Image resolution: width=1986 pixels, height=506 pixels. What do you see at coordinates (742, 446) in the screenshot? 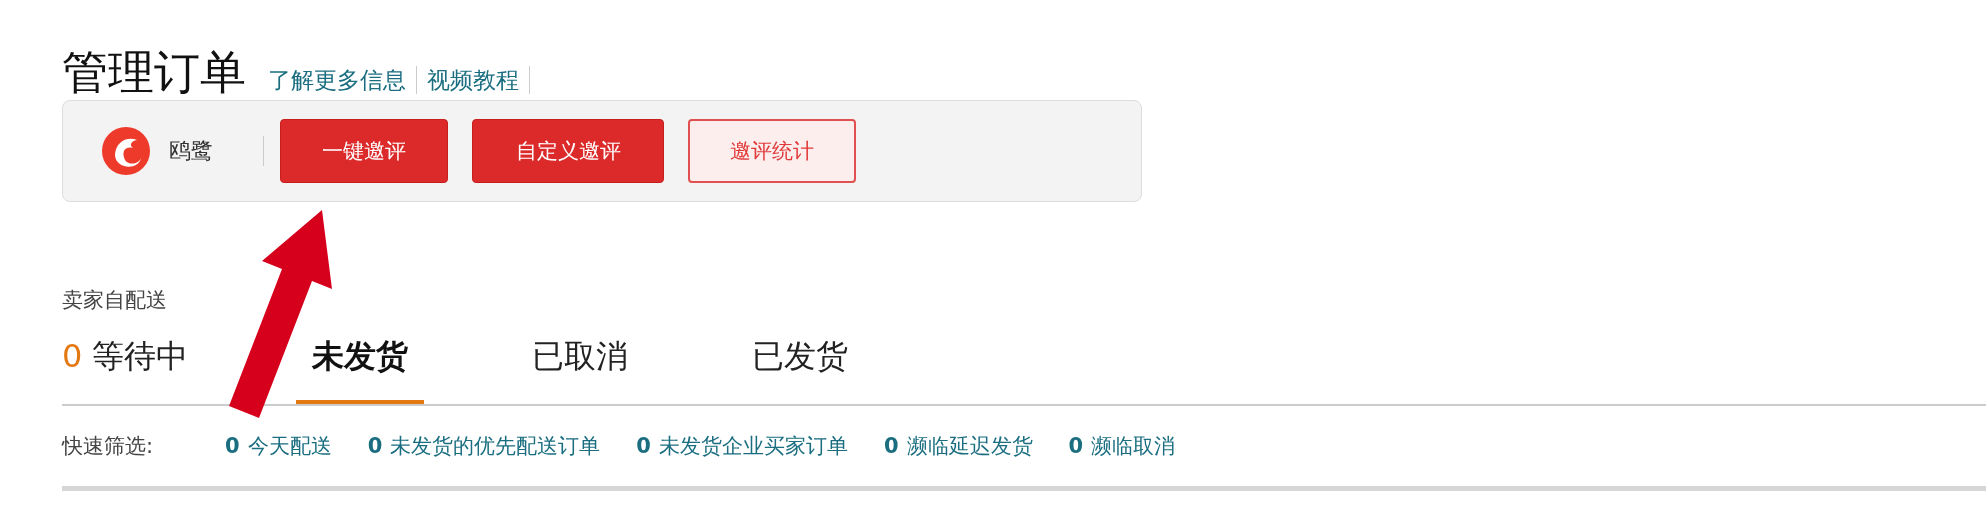
I see `filter-link: 0 未发货企业买家订单` at bounding box center [742, 446].